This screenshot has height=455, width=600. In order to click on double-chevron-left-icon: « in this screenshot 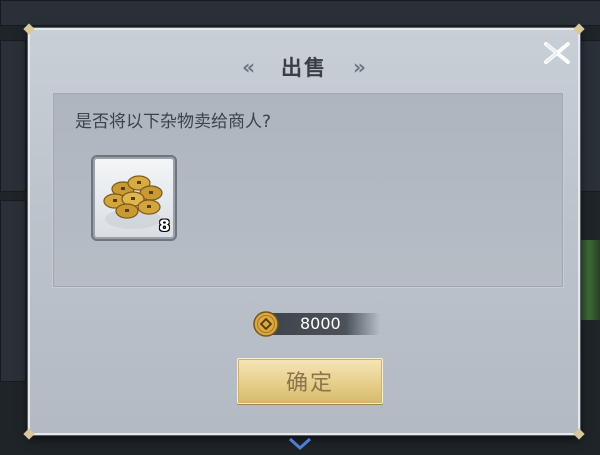, I will do `click(248, 67)`.